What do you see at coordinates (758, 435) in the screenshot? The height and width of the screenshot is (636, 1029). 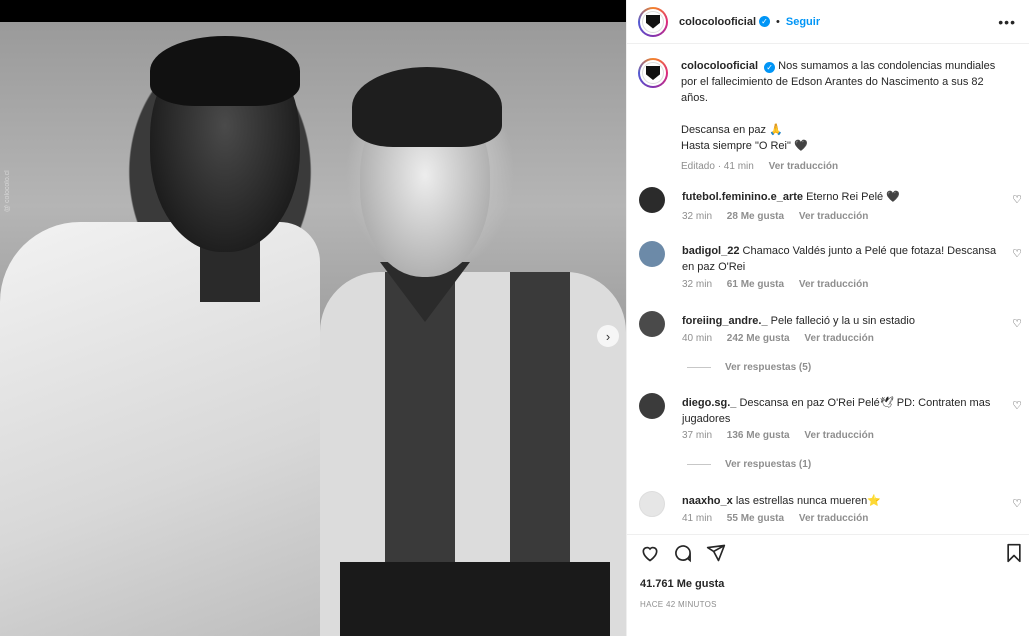 I see `comment-likes: 136 Me gusta` at bounding box center [758, 435].